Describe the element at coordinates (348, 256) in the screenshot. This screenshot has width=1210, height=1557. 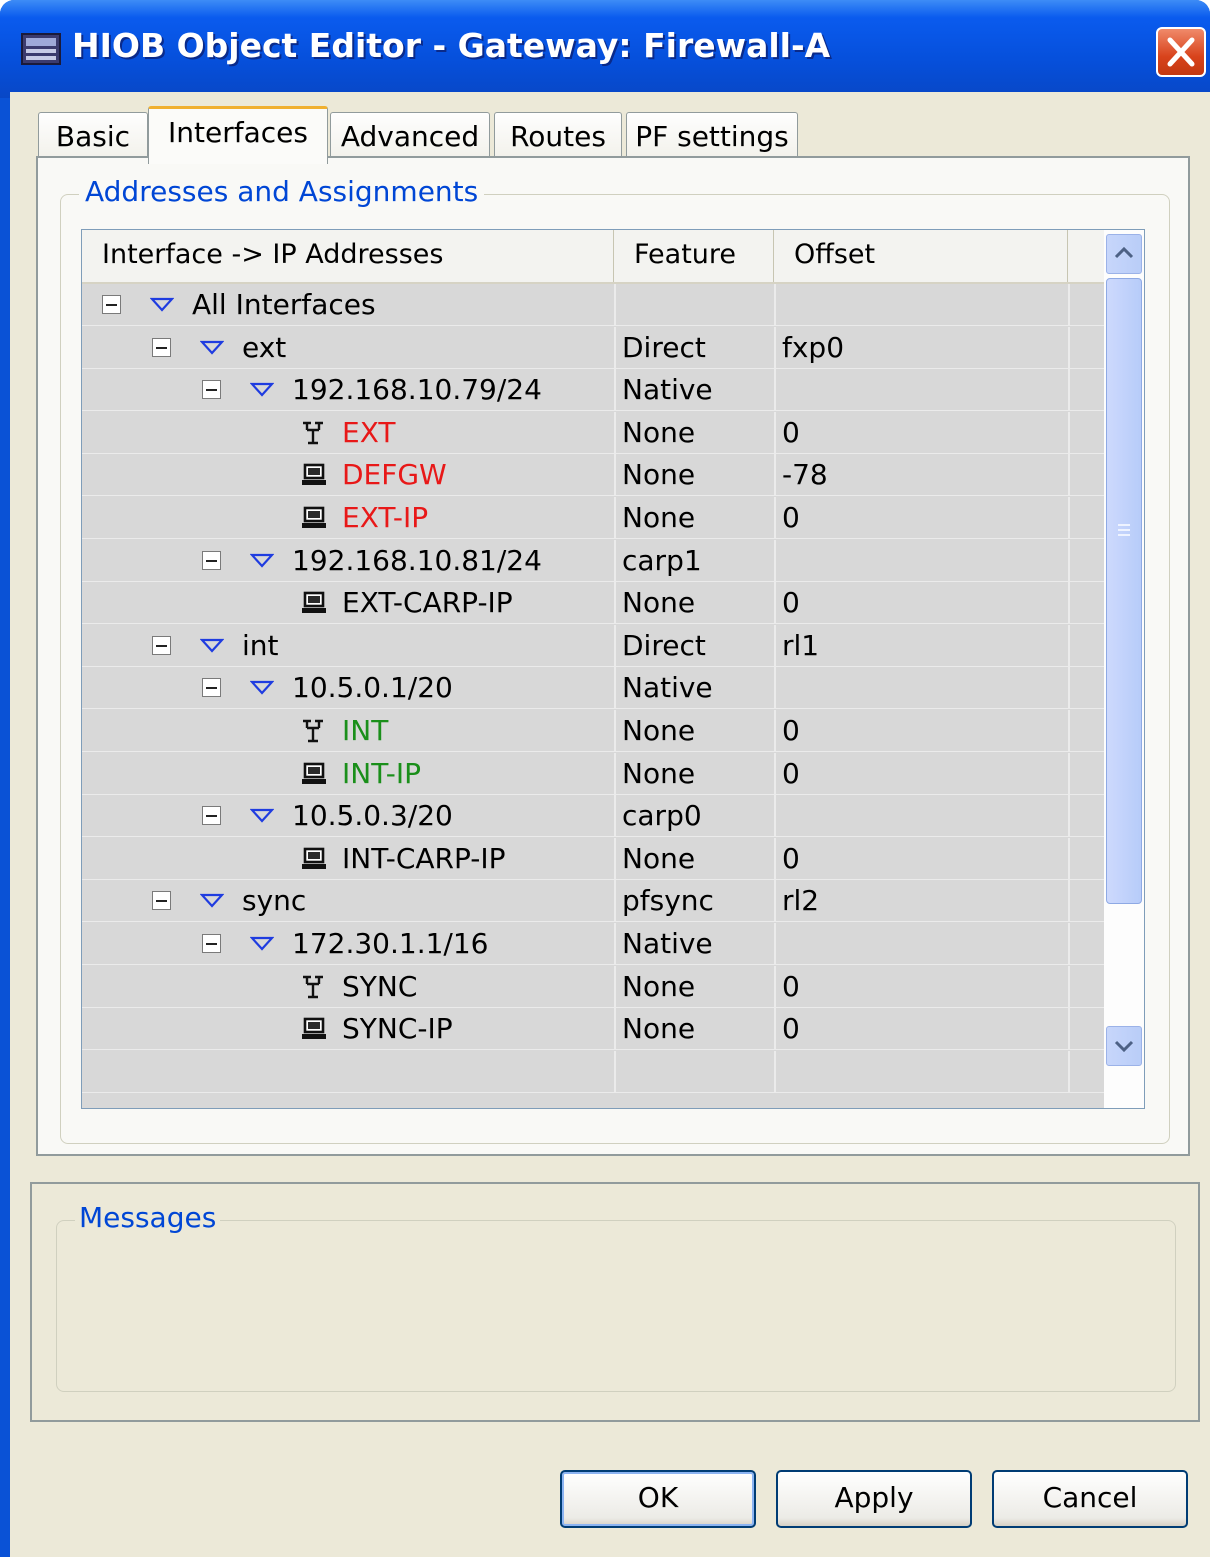
I see `column-header-interface: Interface -> IP Addresses` at that location.